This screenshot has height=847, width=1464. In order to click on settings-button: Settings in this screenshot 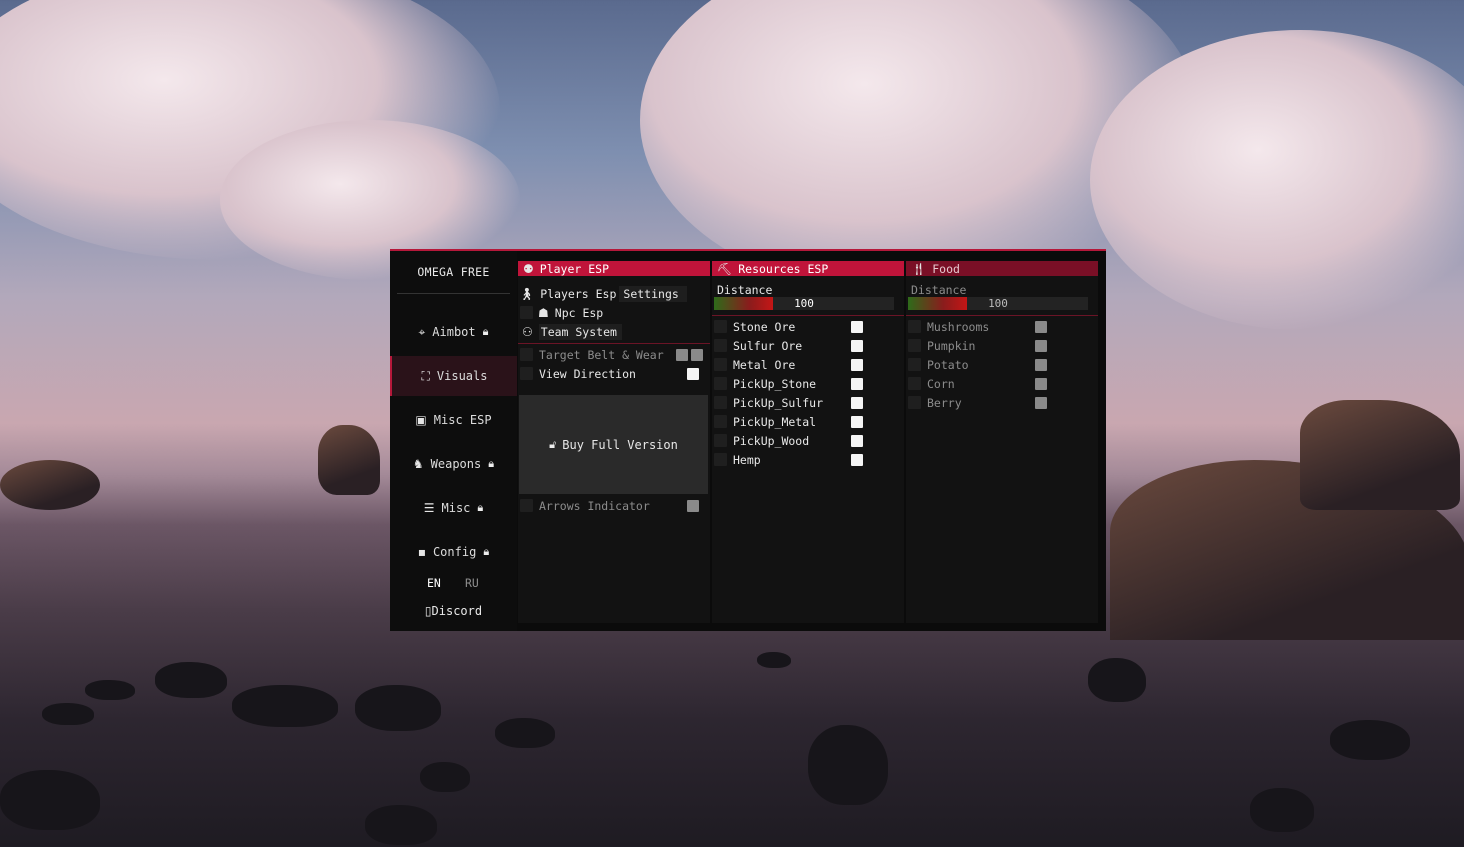, I will do `click(653, 293)`.